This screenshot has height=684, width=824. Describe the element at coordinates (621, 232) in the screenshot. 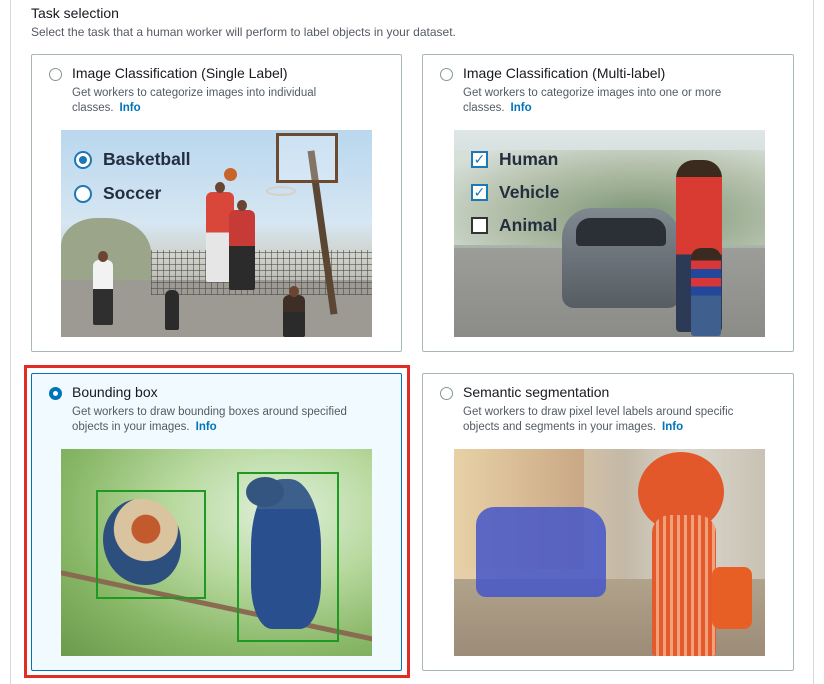

I see `car-windshield` at that location.